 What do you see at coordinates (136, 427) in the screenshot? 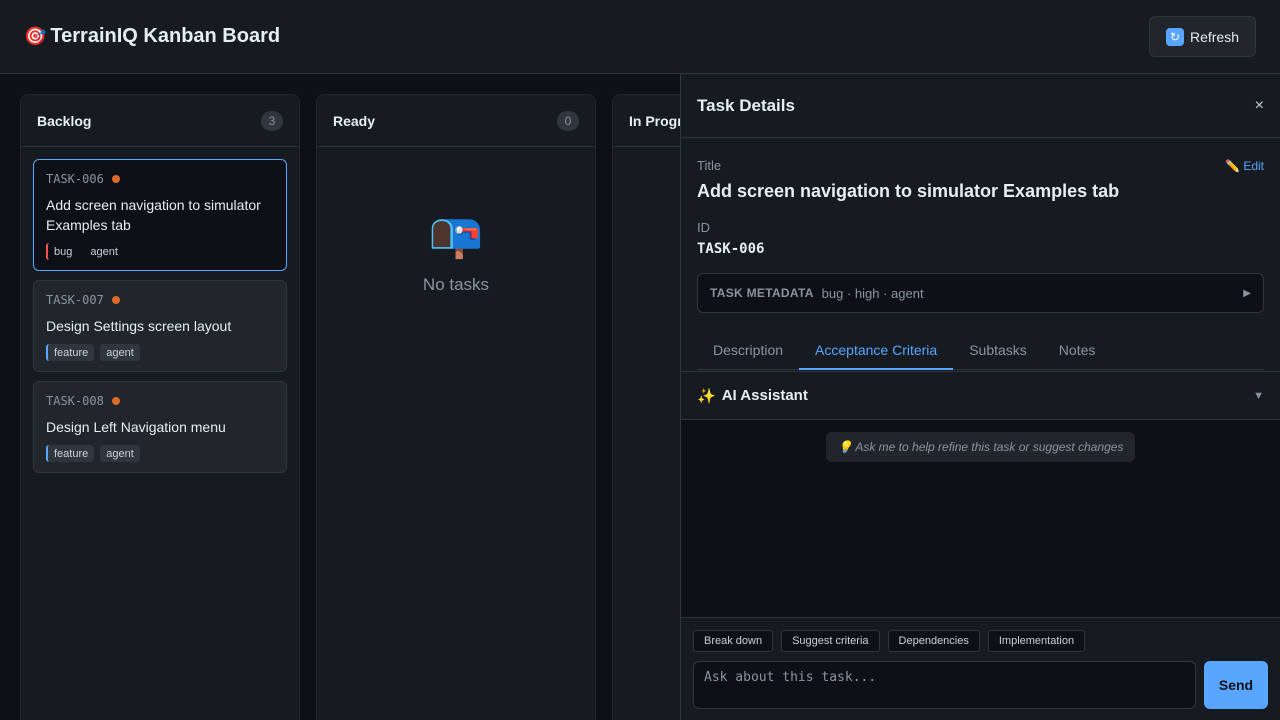
I see `task-title: Design Left Navigation menu` at bounding box center [136, 427].